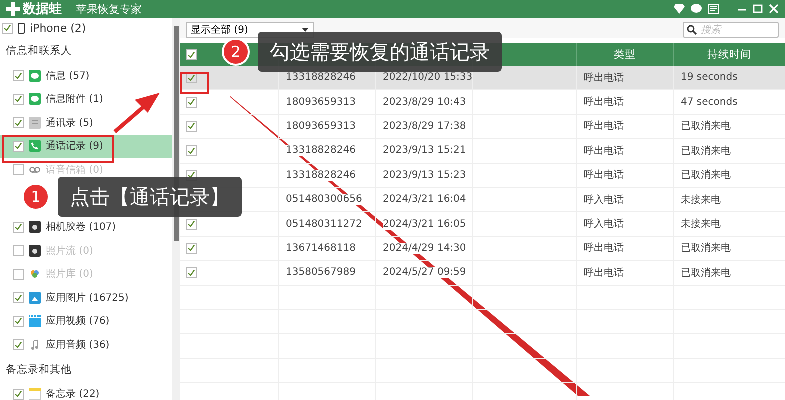 The image size is (785, 400). What do you see at coordinates (150, 197) in the screenshot?
I see `callout-tooltip: 点击【通话记录】` at bounding box center [150, 197].